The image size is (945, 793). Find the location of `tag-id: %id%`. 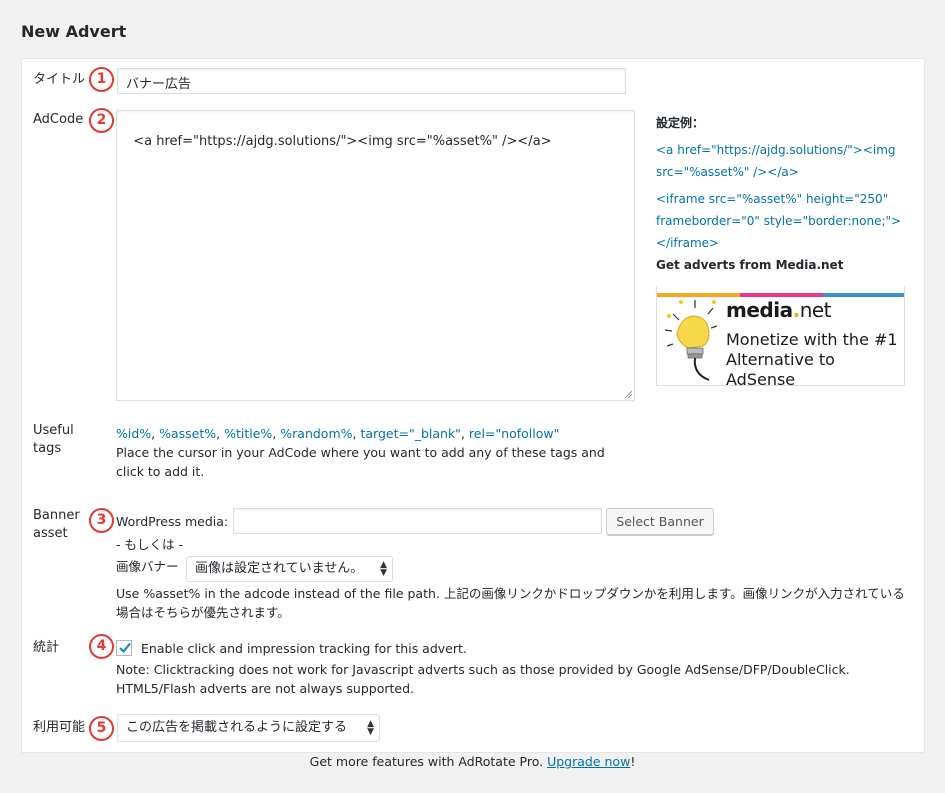

tag-id: %id% is located at coordinates (133, 433).